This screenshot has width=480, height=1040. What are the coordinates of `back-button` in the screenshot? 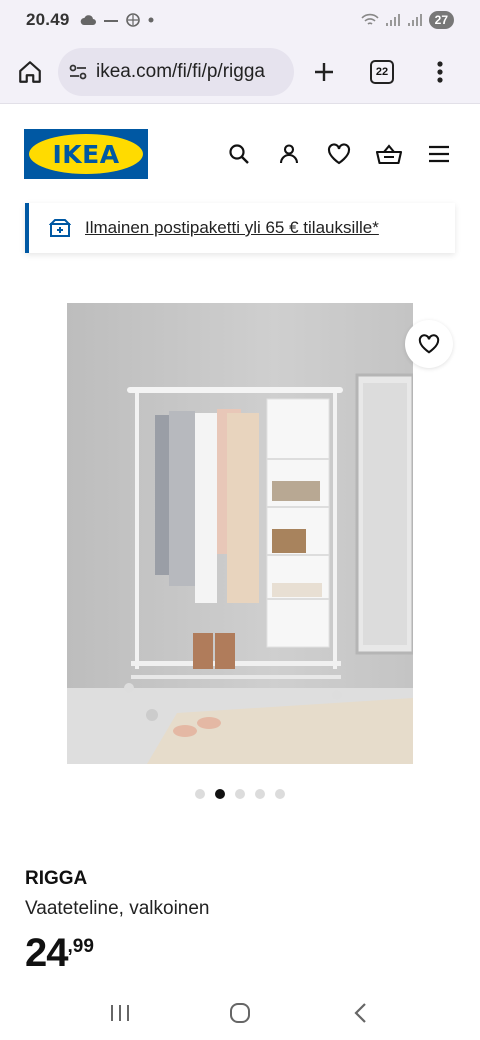 It's located at (360, 1013).